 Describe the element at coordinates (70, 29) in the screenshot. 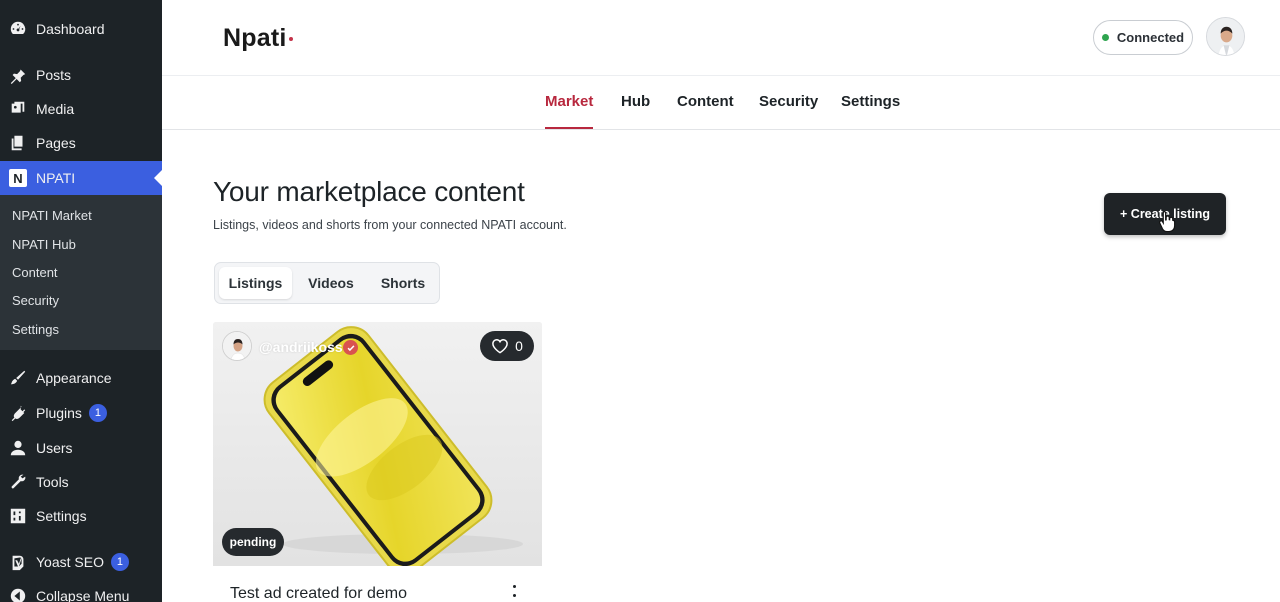

I see `sidebar-item-label: Dashboard` at that location.